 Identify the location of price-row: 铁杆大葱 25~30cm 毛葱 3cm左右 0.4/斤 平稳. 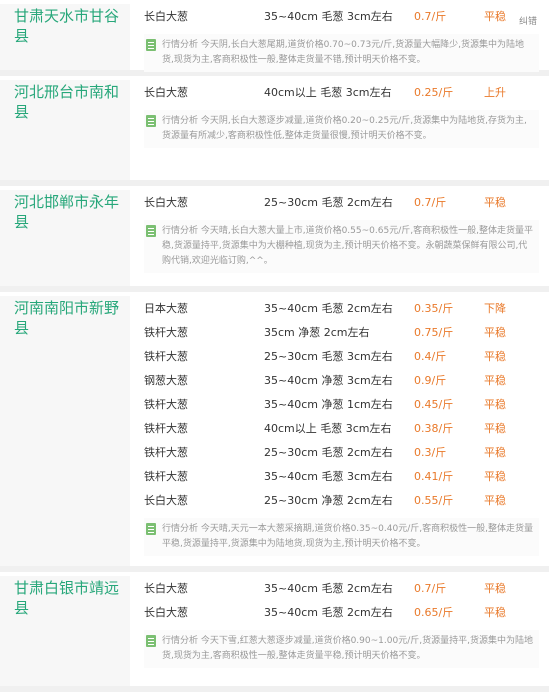
(341, 356).